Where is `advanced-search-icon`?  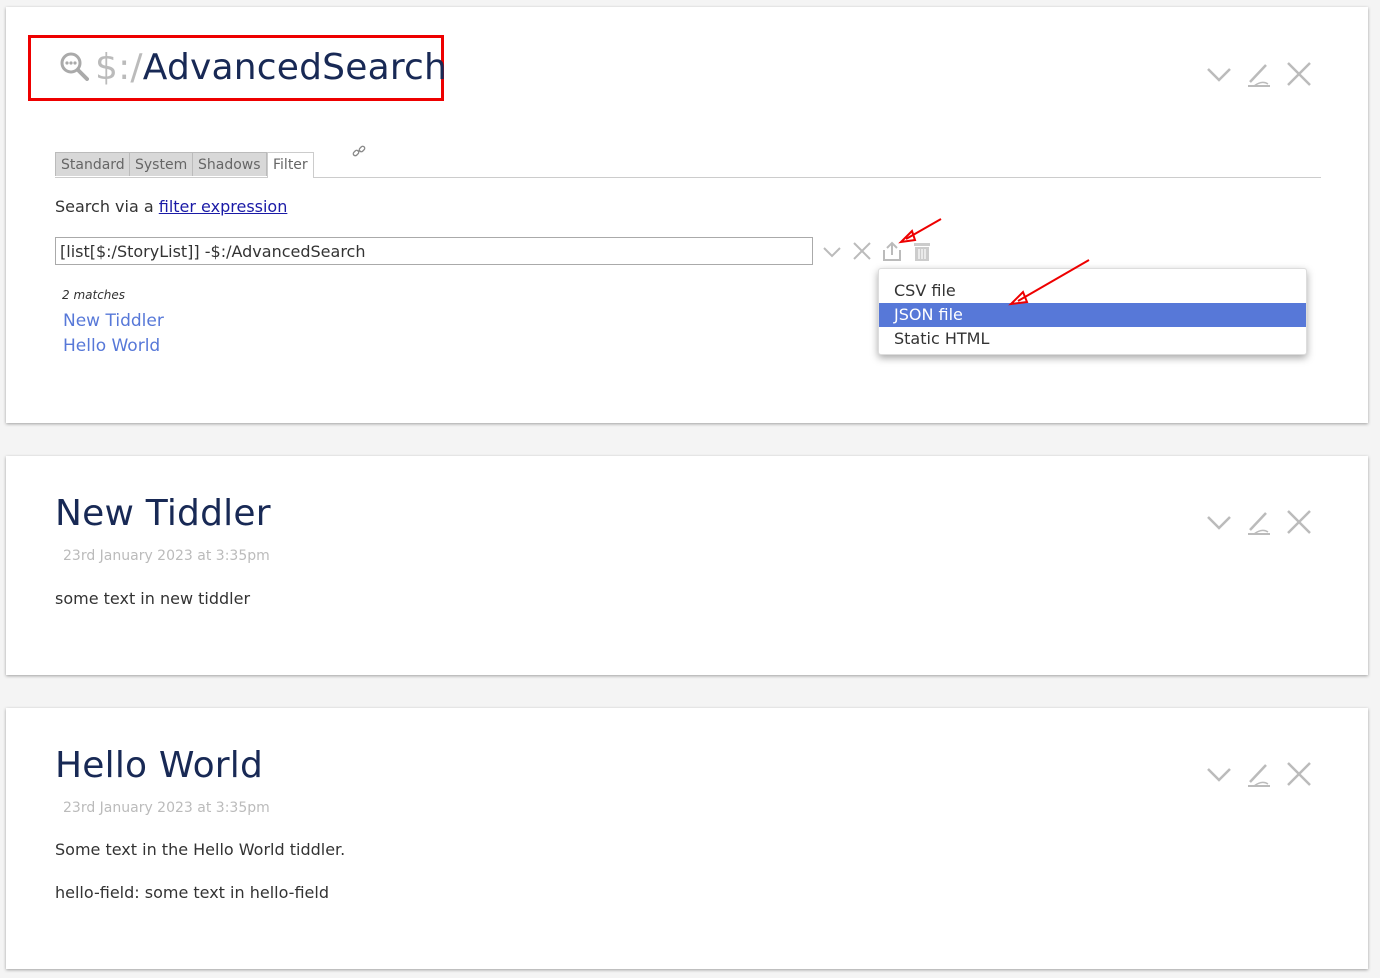 advanced-search-icon is located at coordinates (74, 69).